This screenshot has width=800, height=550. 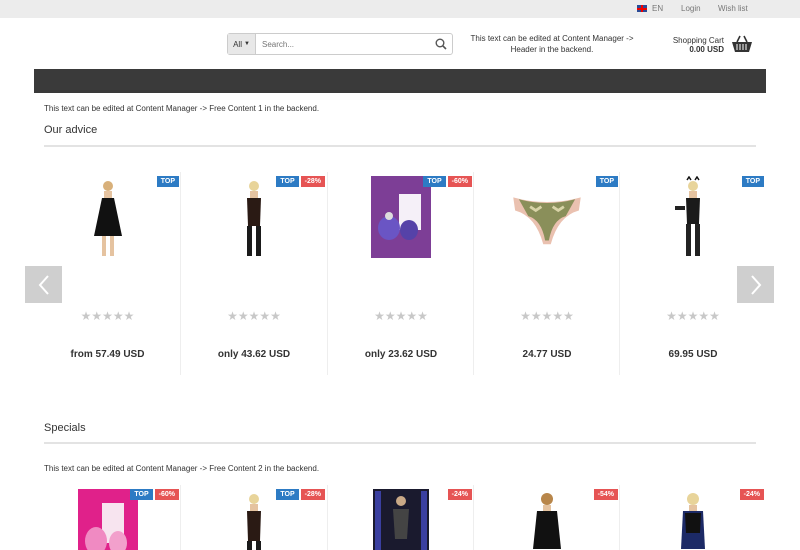 I want to click on wishlist-link: Wish list, so click(x=733, y=8).